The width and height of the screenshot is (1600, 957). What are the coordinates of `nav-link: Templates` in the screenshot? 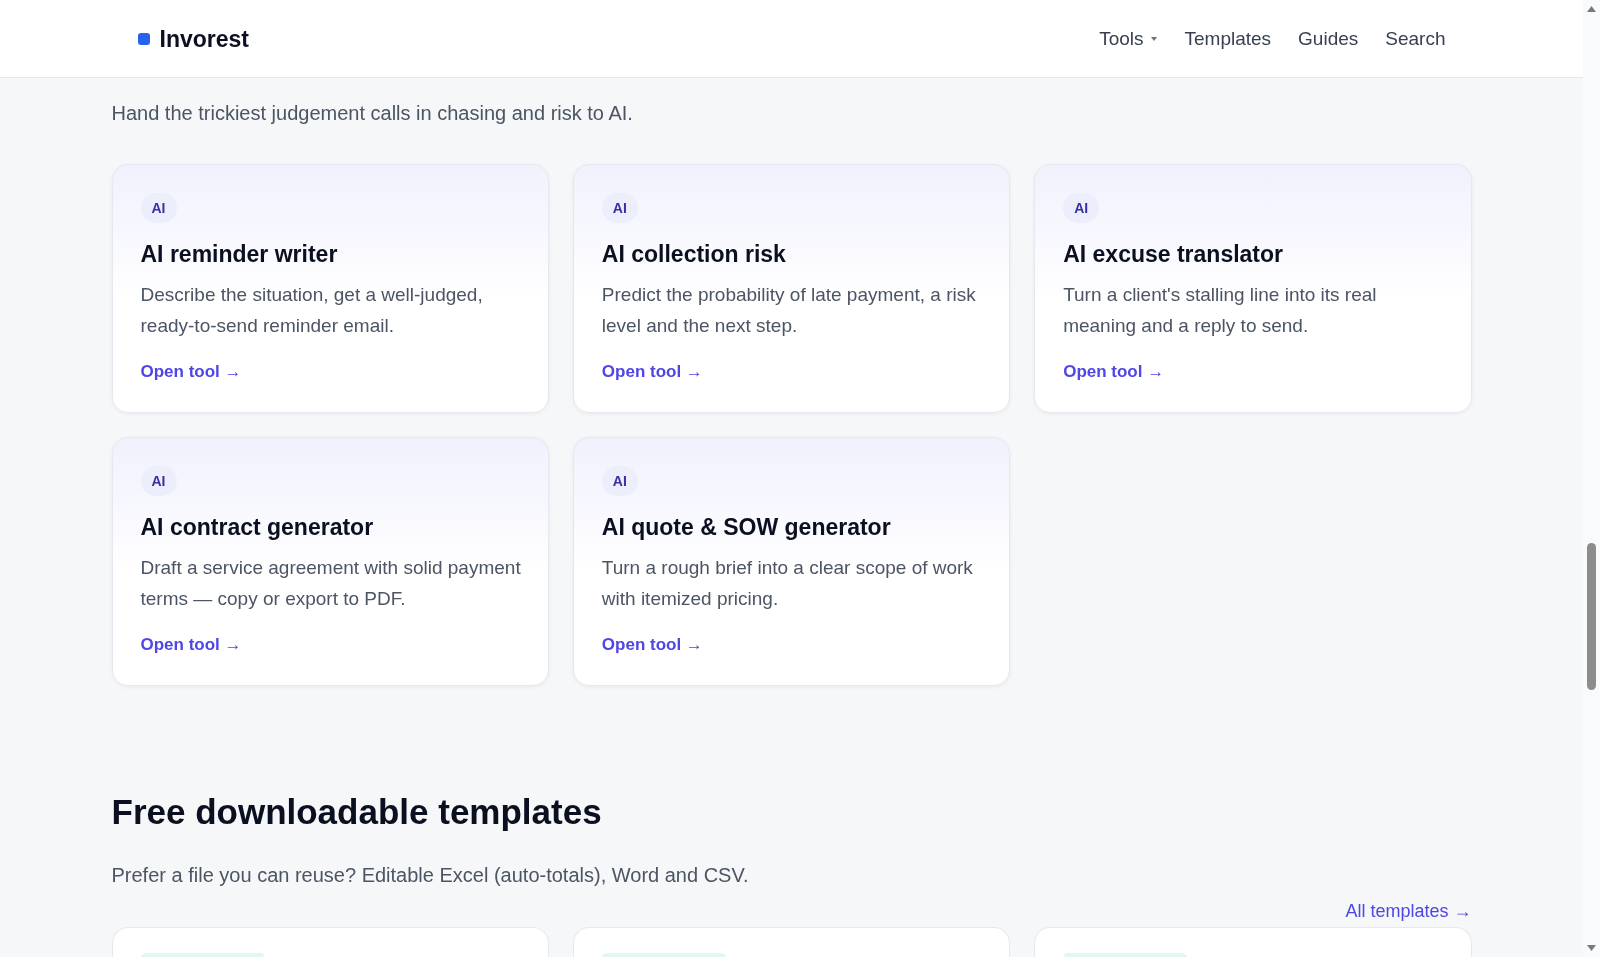 It's located at (1228, 38).